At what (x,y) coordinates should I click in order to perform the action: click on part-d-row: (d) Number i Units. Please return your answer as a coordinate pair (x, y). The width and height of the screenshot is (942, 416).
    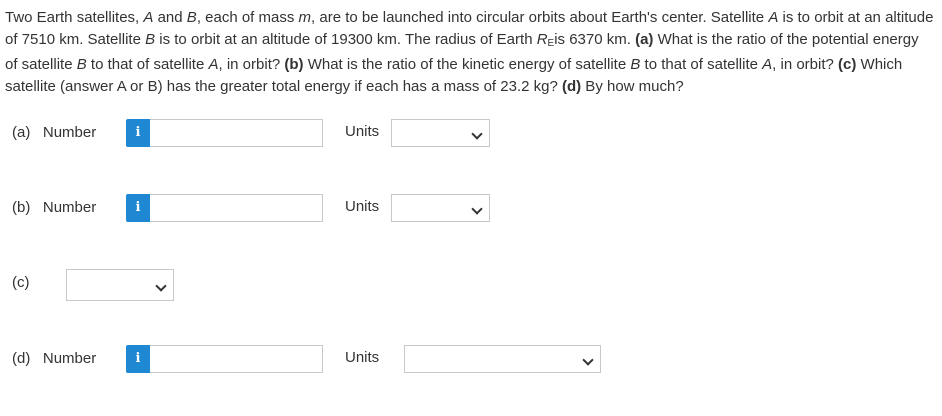
    Looking at the image, I should click on (471, 359).